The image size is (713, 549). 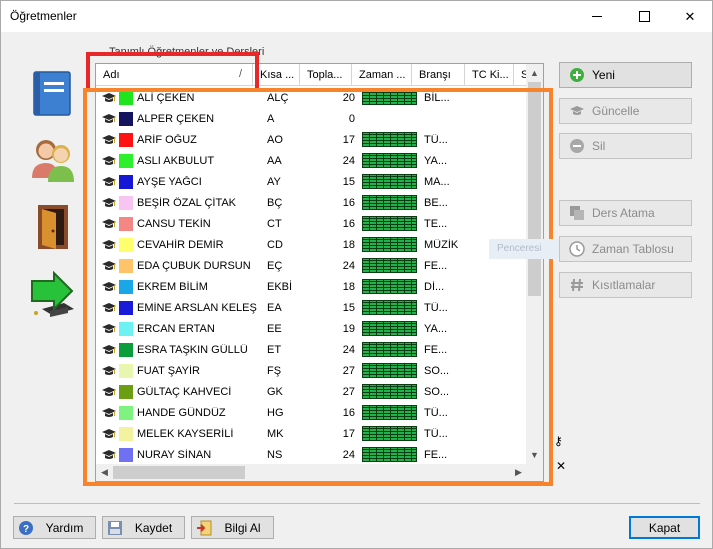 What do you see at coordinates (167, 139) in the screenshot?
I see `teacher-name: ARİF OĞUZ` at bounding box center [167, 139].